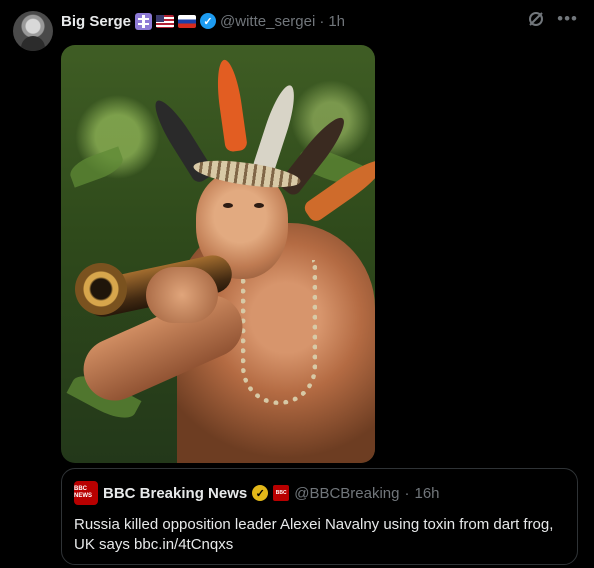 This screenshot has height=568, width=594. I want to click on tweet-header: Big Serge ✓ @witte_sergei · 1h, so click(203, 21).